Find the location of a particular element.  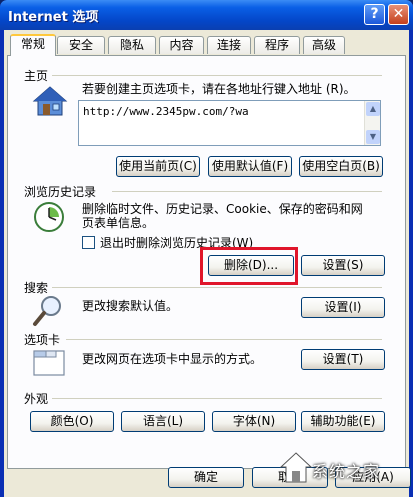

tabs-divider is located at coordinates (224, 339).